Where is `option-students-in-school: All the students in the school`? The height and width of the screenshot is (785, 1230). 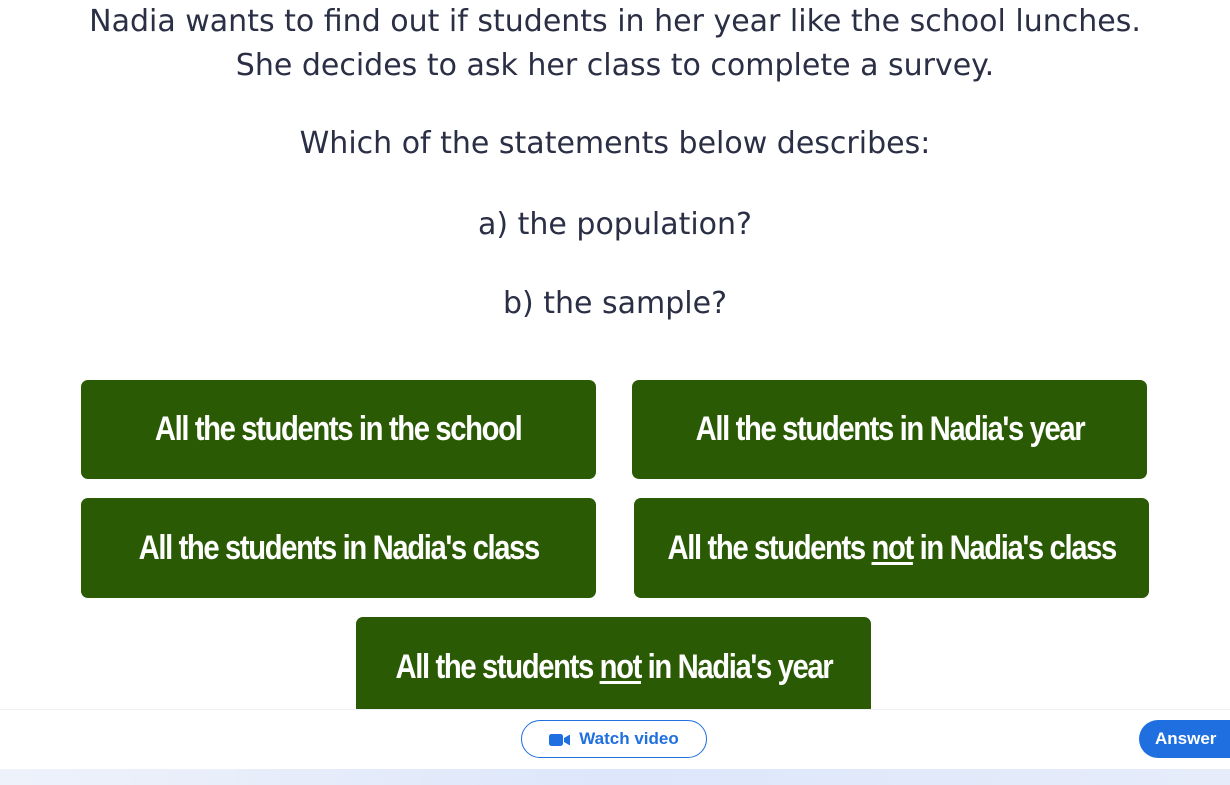
option-students-in-school: All the students in the school is located at coordinates (338, 429).